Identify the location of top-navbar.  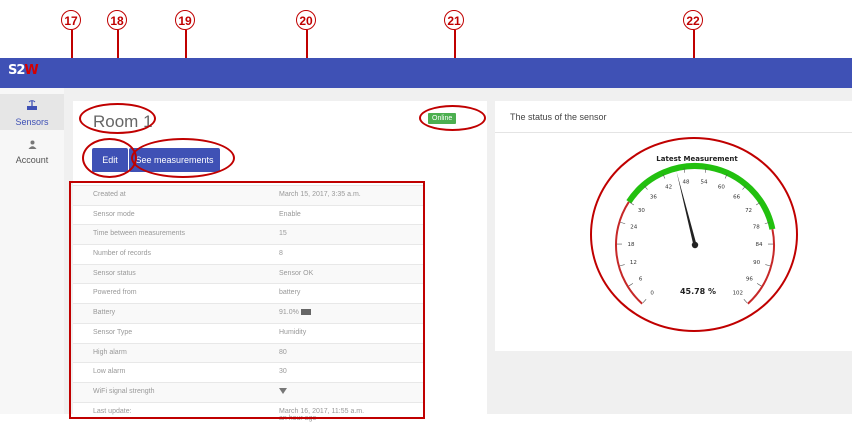
(426, 73).